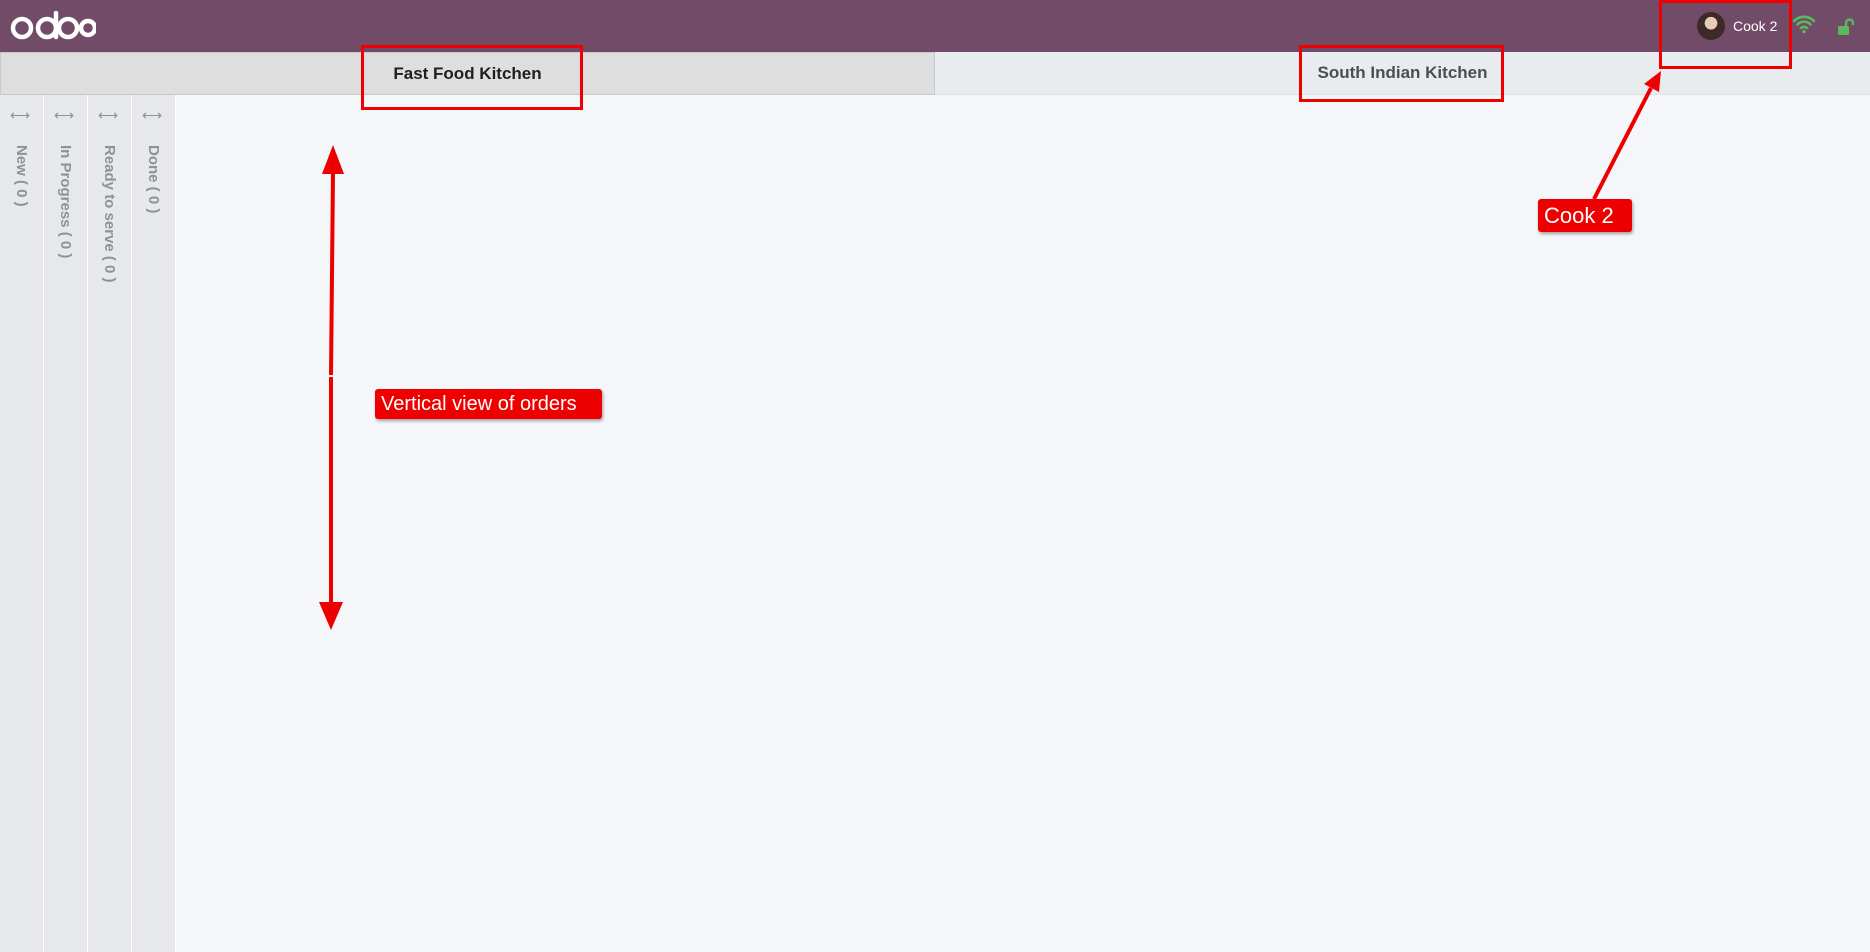 The width and height of the screenshot is (1870, 952). What do you see at coordinates (935, 73) in the screenshot?
I see `kitchen-tabs: Fast Food Kitchen South Indian Kitchen` at bounding box center [935, 73].